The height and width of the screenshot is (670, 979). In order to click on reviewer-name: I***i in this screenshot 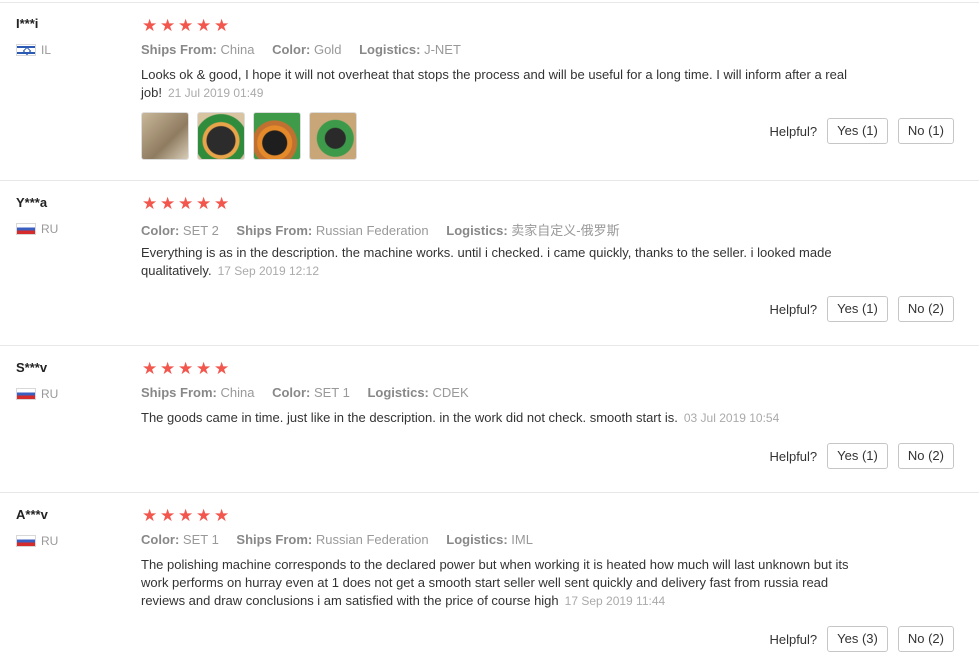, I will do `click(27, 23)`.